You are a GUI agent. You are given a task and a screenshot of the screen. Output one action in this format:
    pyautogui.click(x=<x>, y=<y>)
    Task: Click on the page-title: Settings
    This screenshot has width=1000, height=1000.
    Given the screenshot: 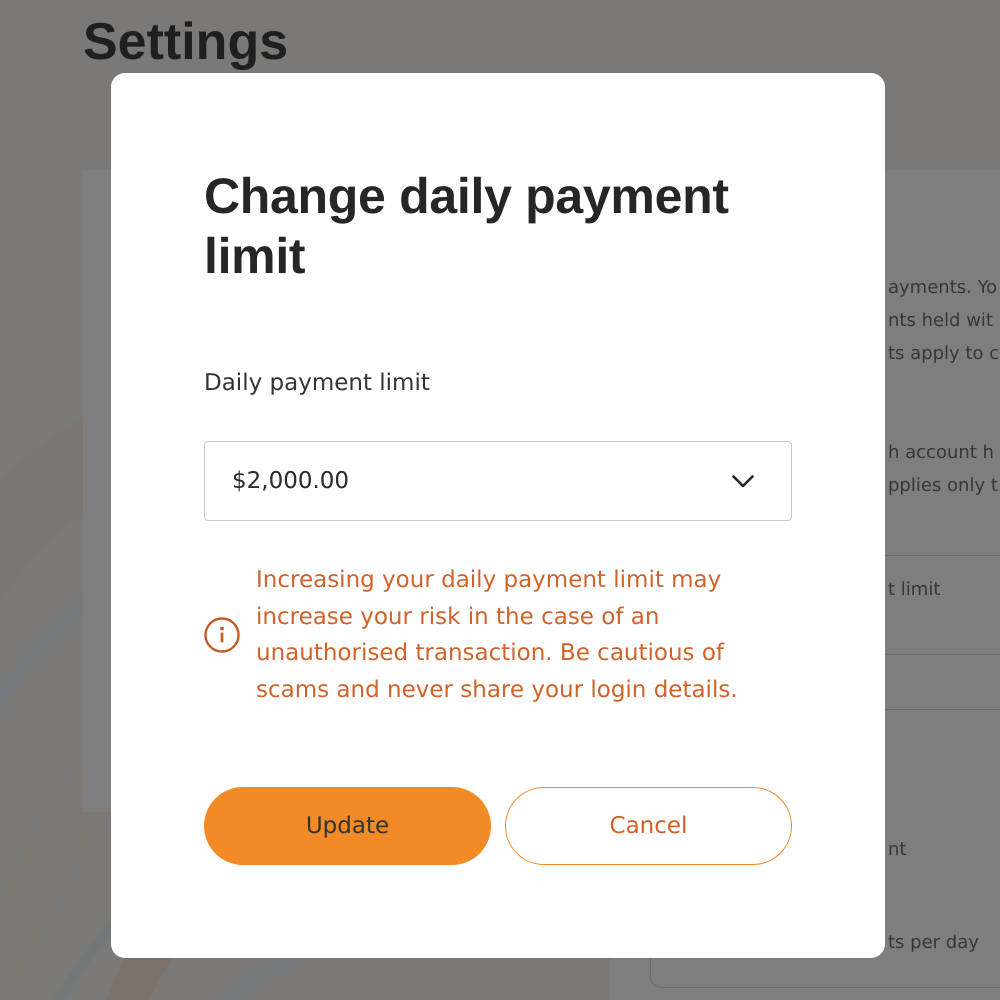 What is the action you would take?
    pyautogui.click(x=185, y=42)
    